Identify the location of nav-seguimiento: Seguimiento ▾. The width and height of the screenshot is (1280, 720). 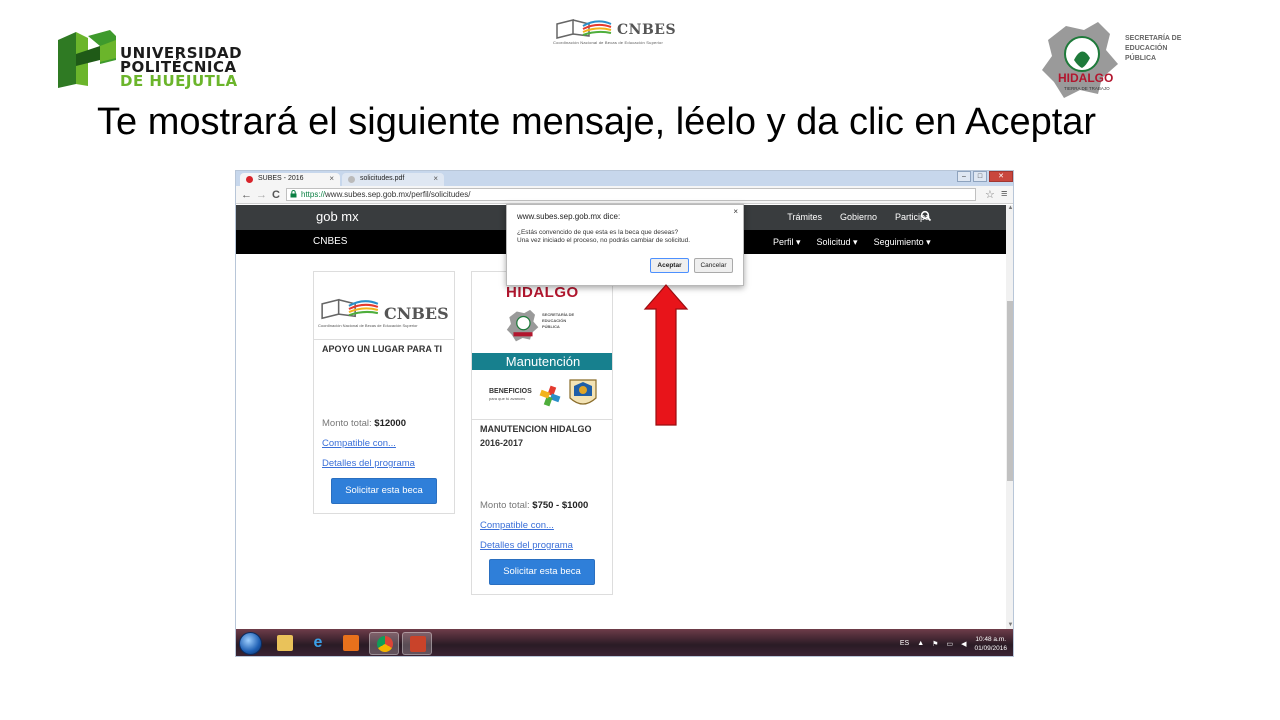
(902, 242).